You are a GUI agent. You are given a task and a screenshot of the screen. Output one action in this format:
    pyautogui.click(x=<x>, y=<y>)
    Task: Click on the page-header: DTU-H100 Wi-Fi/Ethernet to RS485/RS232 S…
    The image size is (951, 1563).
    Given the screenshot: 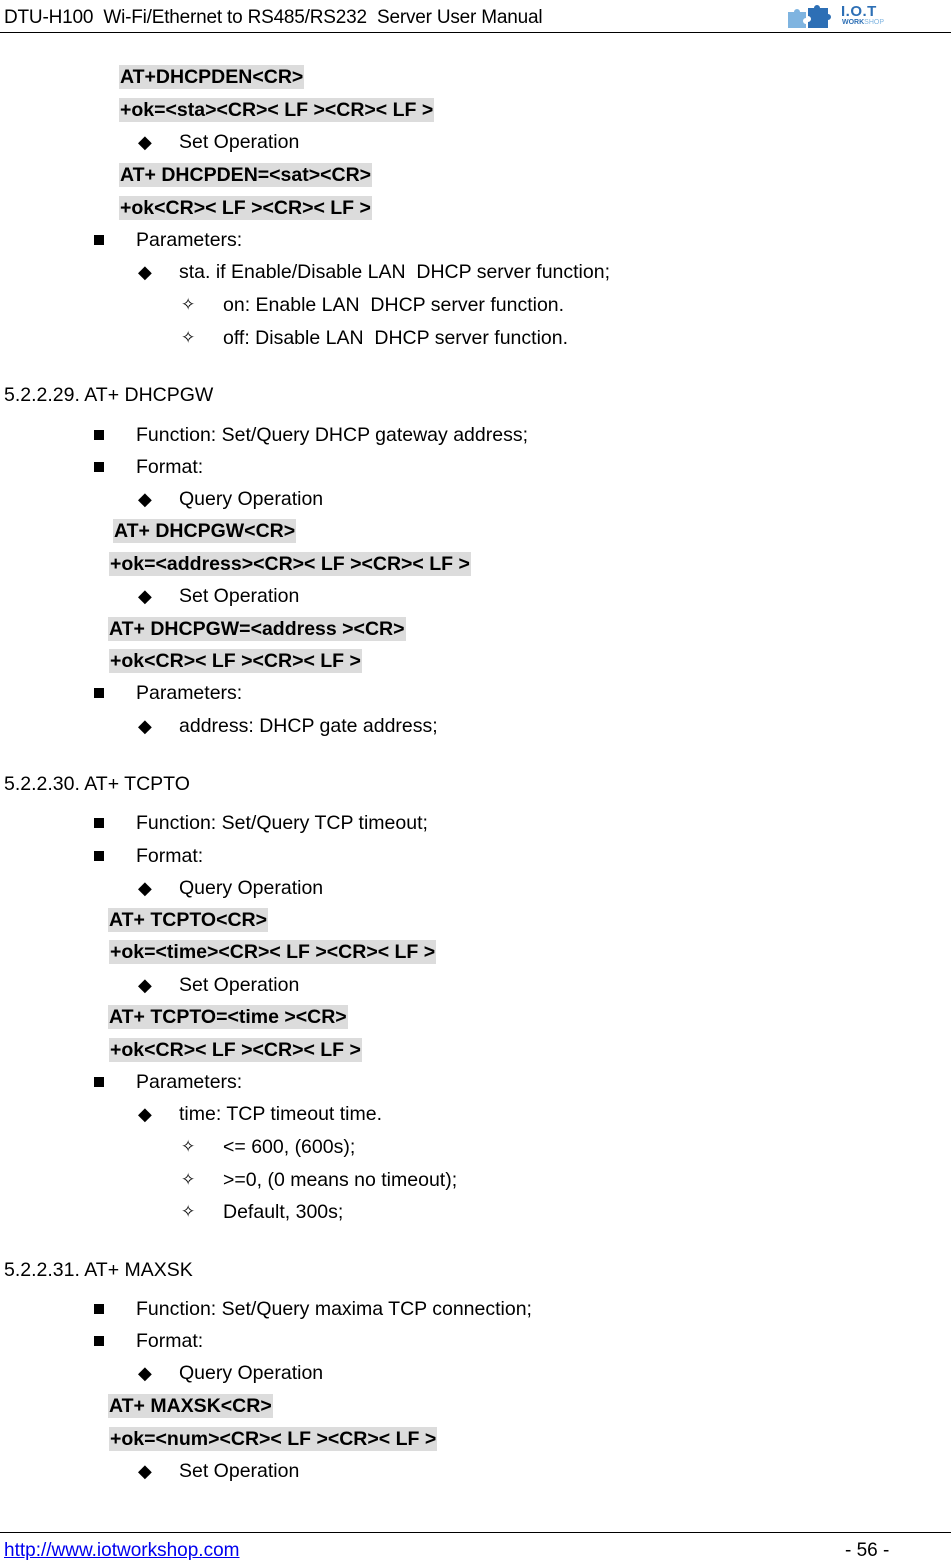 What is the action you would take?
    pyautogui.click(x=475, y=16)
    